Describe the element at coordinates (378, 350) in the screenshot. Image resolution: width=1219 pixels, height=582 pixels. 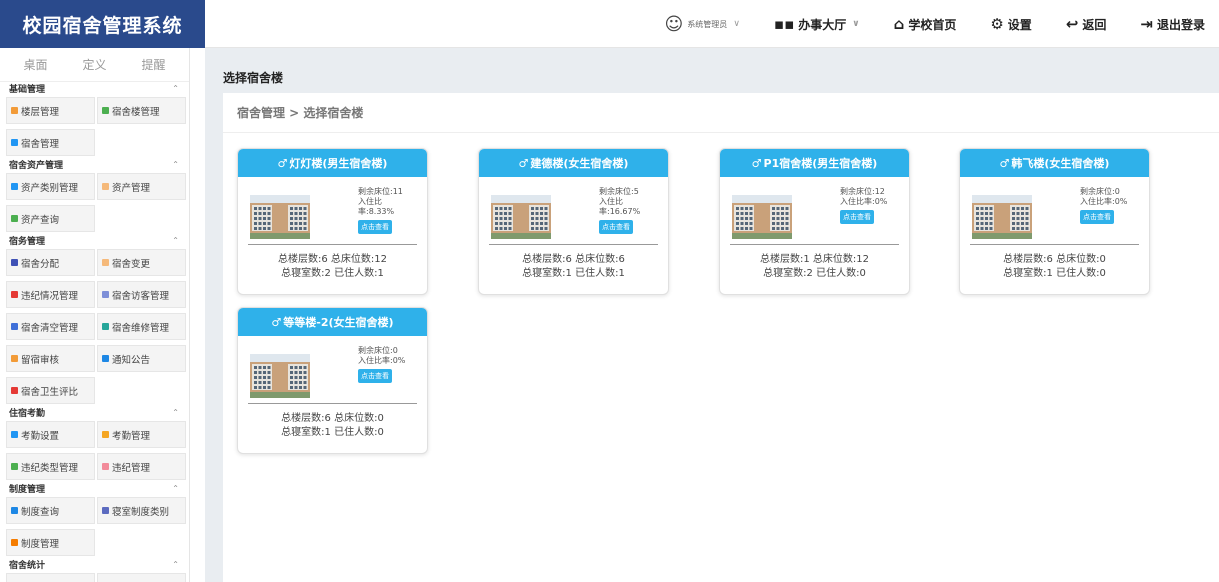
I see `remaining-beds: 剩余床位:0` at that location.